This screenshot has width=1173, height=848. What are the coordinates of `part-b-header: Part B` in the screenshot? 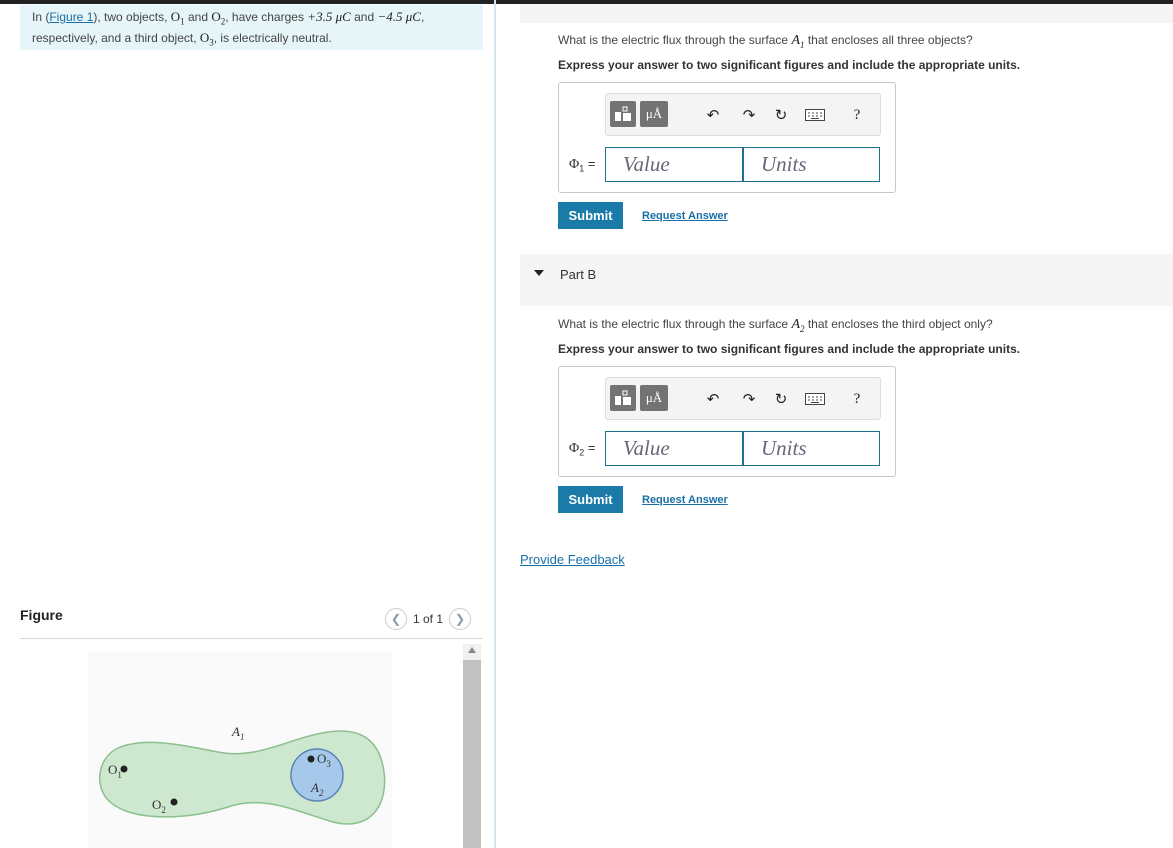 It's located at (846, 280).